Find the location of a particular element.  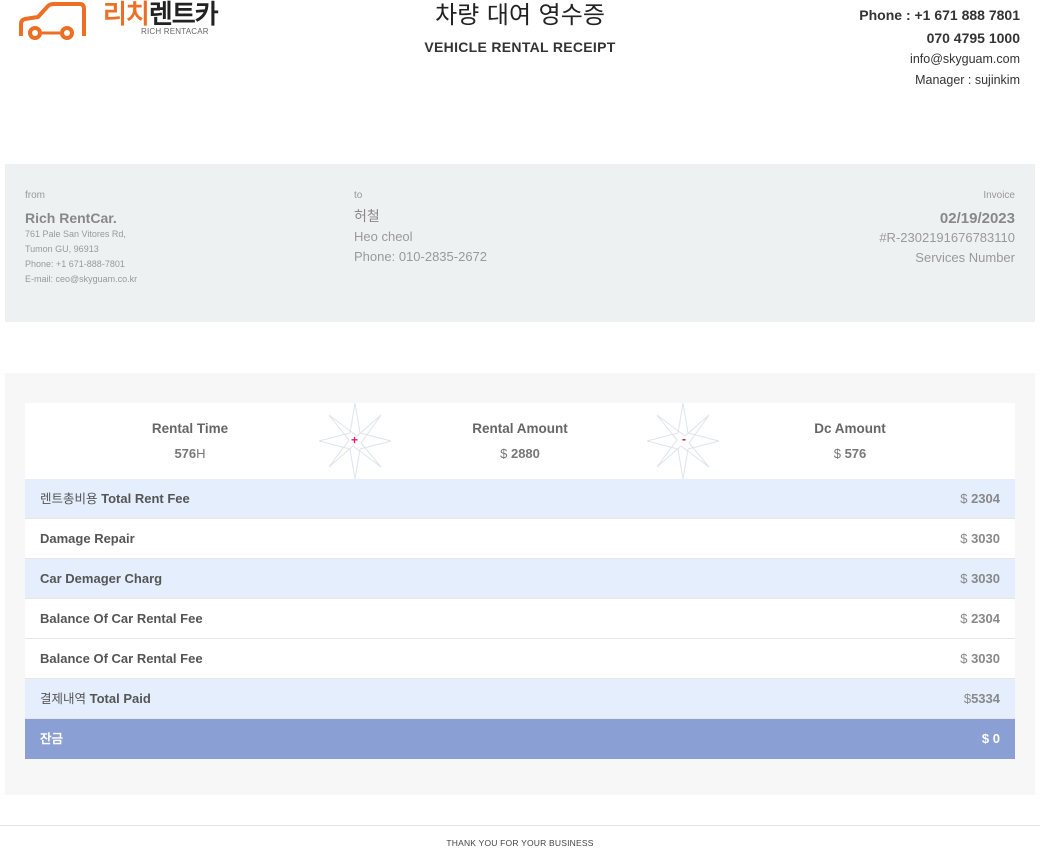

to-label: to is located at coordinates (358, 195).